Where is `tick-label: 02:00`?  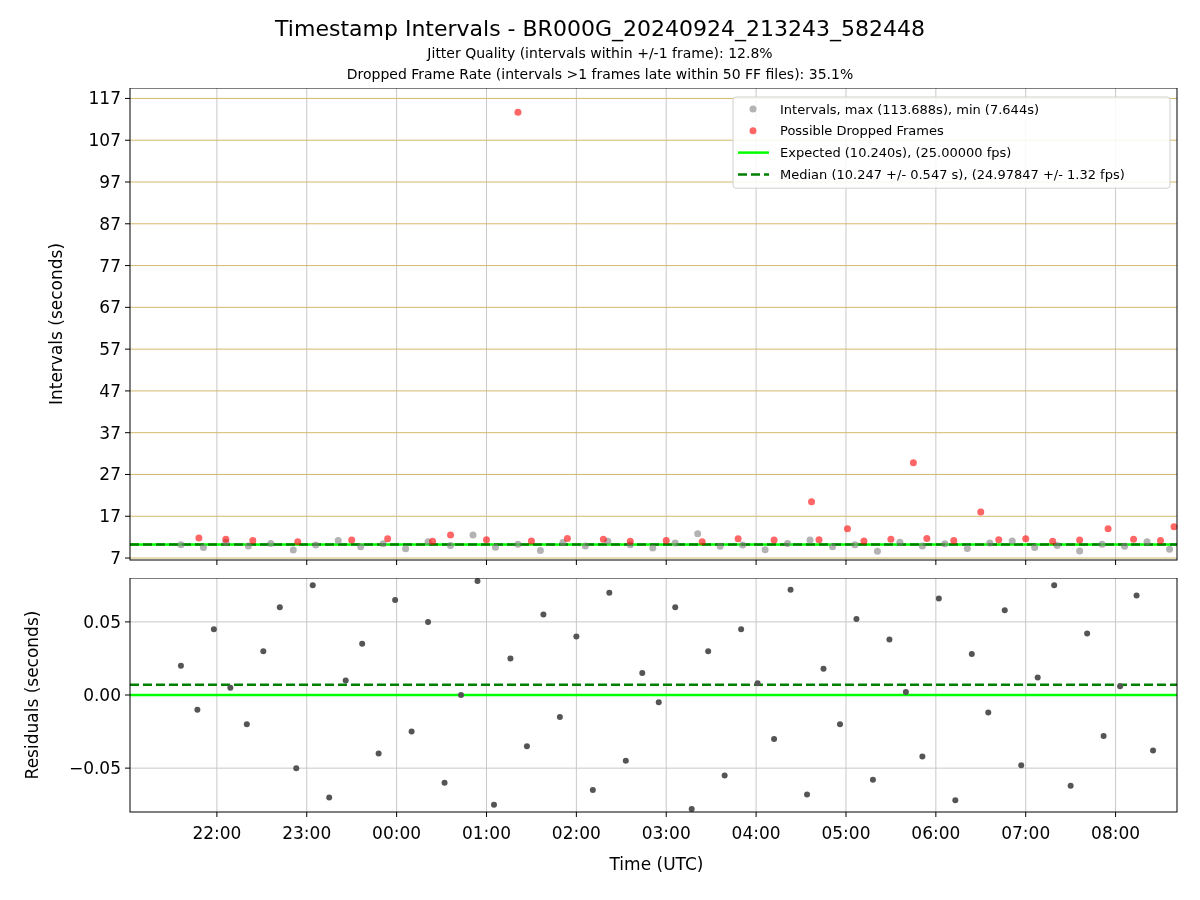 tick-label: 02:00 is located at coordinates (576, 833).